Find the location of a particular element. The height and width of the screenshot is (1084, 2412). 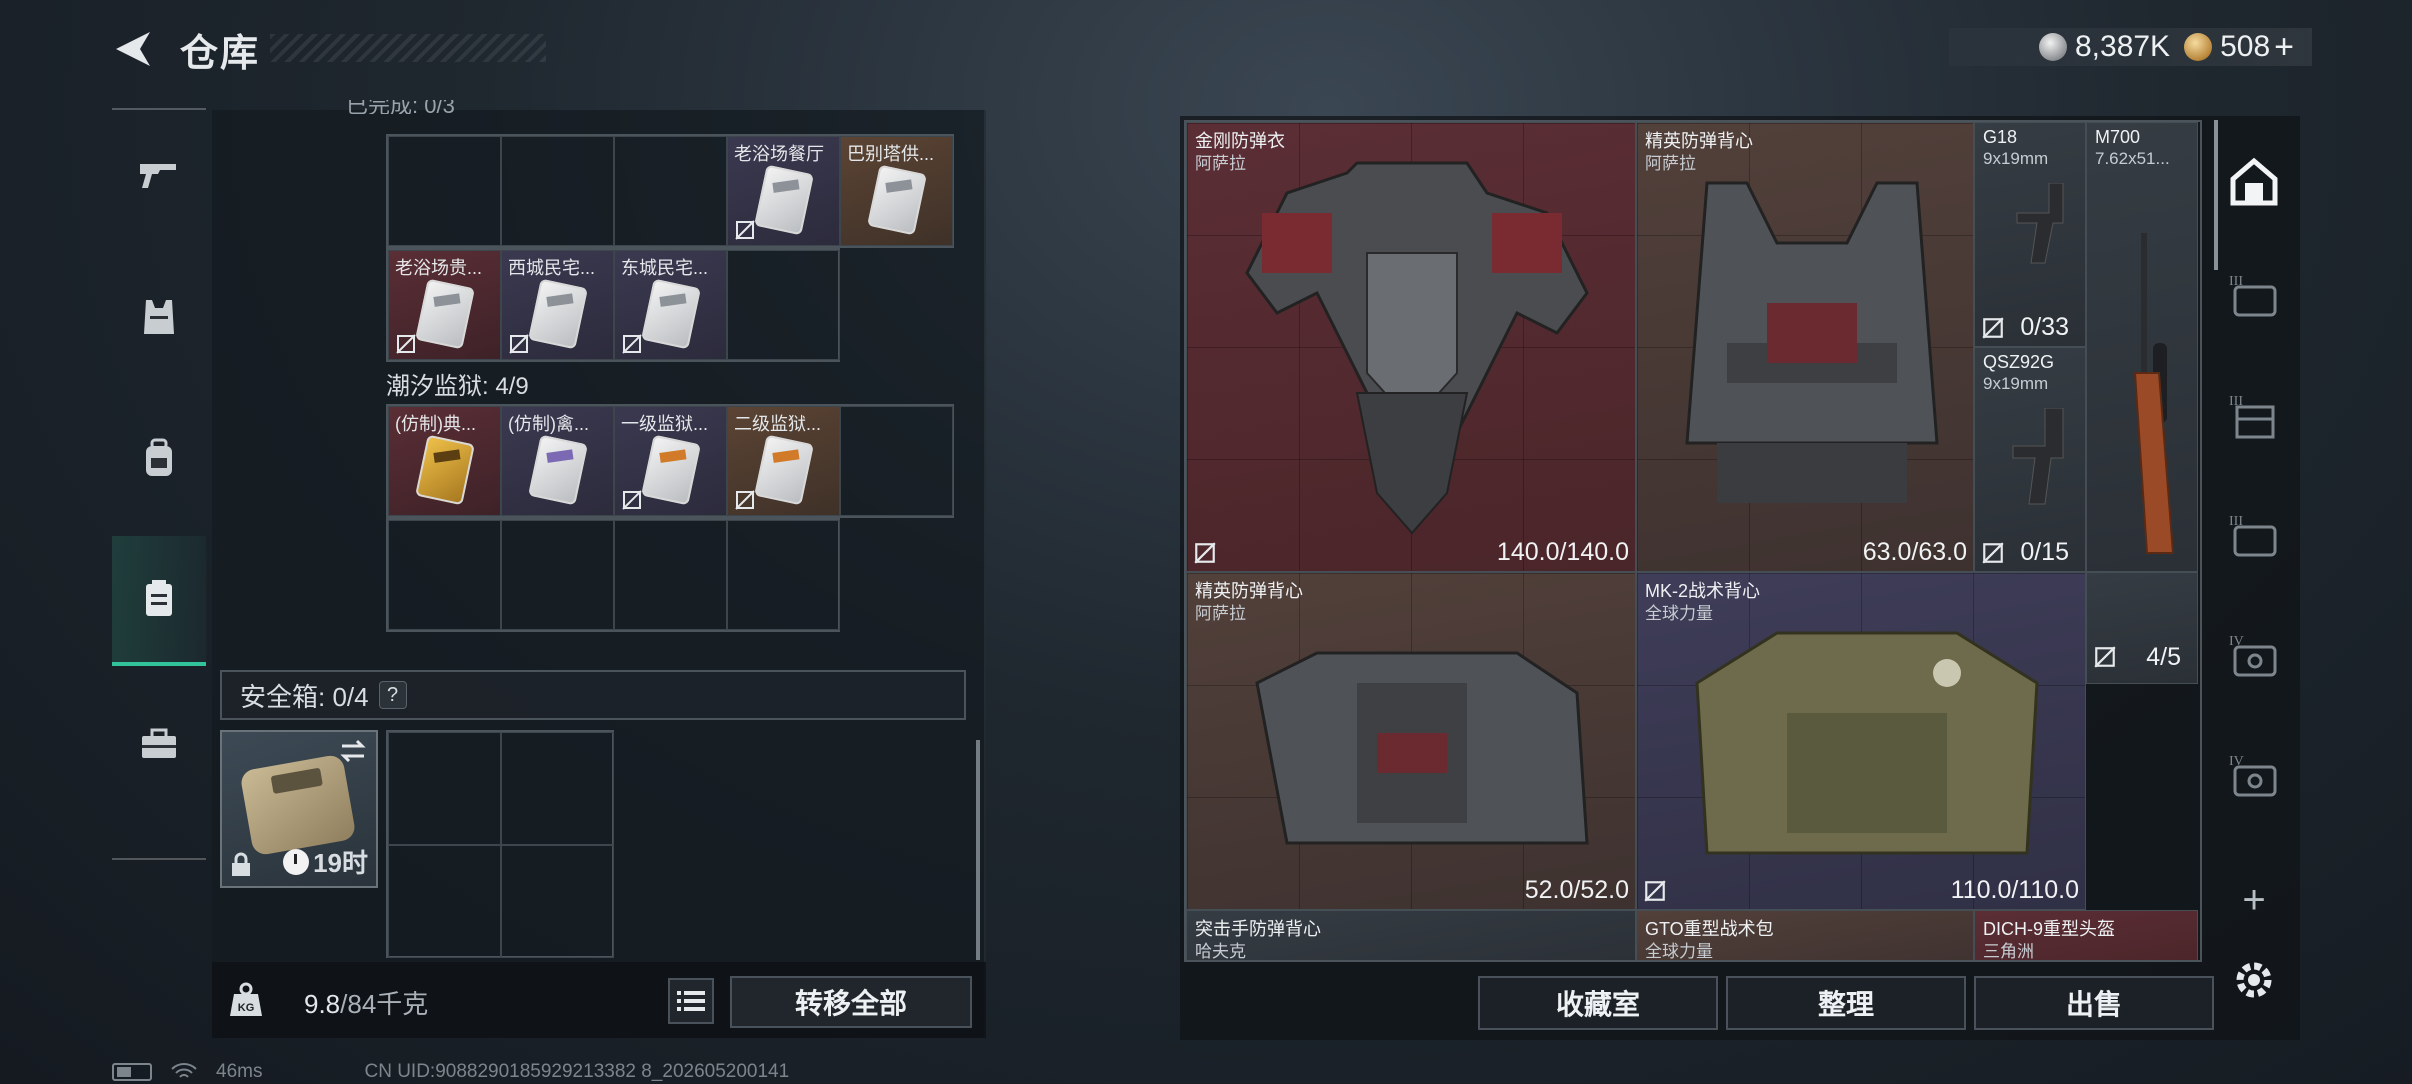

settings-button is located at coordinates (2254, 980).